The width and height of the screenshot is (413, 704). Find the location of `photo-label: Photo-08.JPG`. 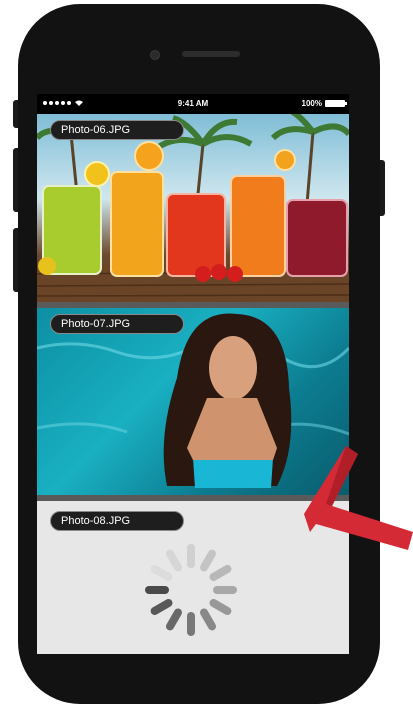

photo-label: Photo-08.JPG is located at coordinates (117, 521).